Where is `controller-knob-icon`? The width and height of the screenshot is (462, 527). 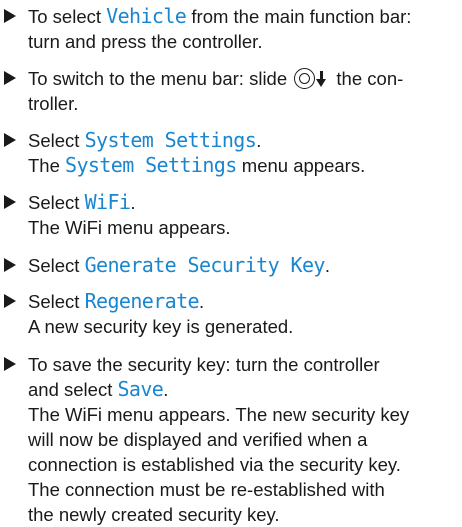 controller-knob-icon is located at coordinates (305, 78).